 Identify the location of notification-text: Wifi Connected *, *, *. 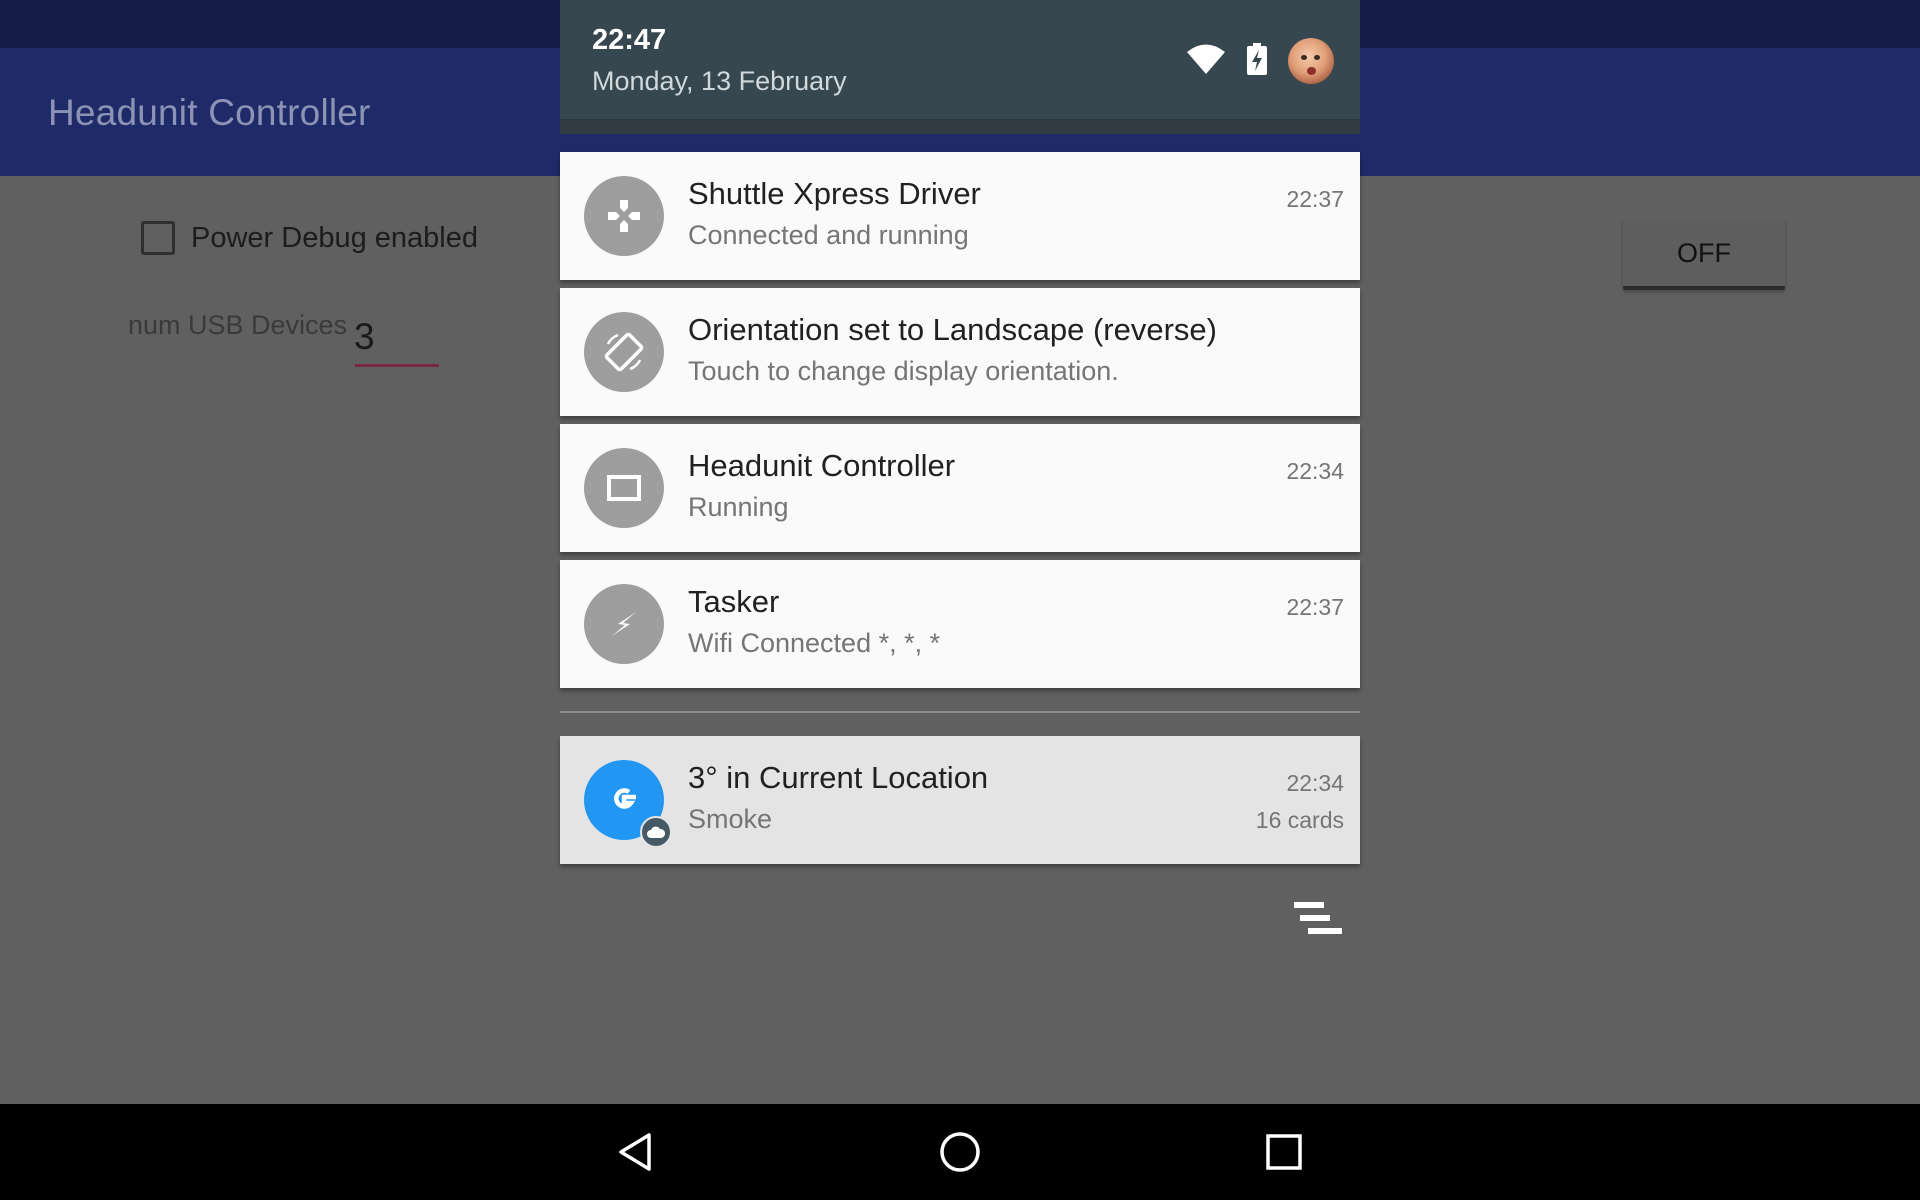
(814, 643).